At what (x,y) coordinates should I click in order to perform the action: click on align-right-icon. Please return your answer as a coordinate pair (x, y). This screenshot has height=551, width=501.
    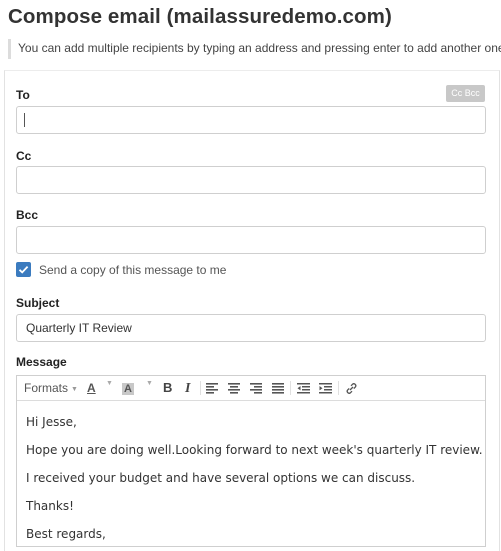
    Looking at the image, I should click on (256, 388).